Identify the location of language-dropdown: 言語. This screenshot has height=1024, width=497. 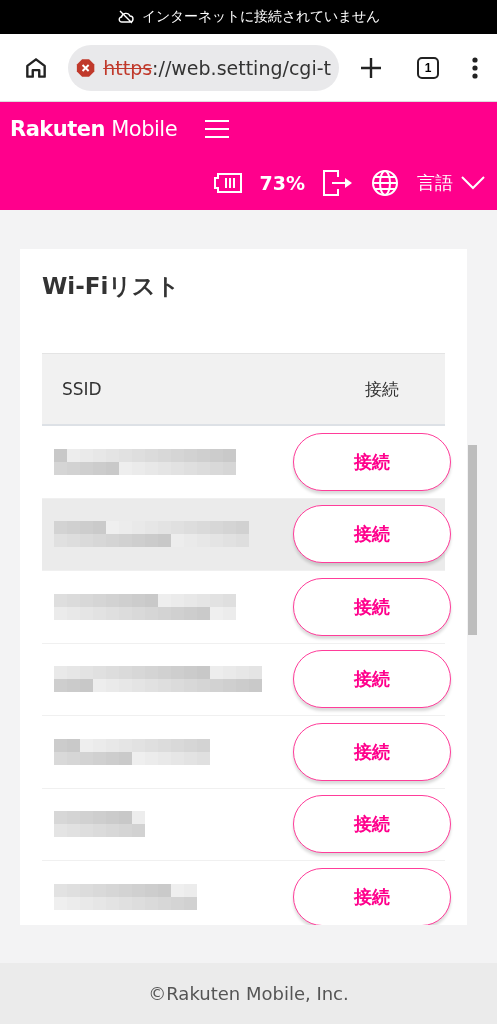
(451, 182).